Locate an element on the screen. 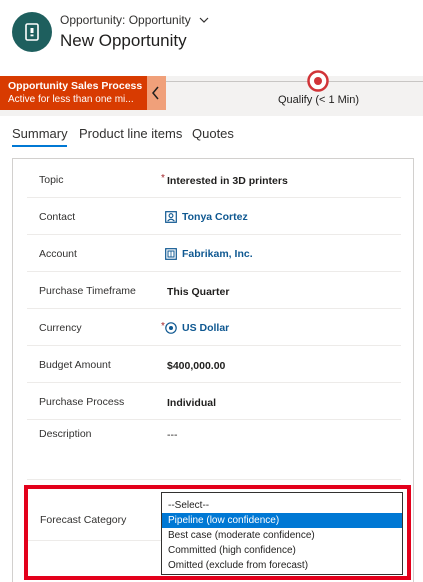  field-currency: Currency * US Dollar is located at coordinates (214, 327).